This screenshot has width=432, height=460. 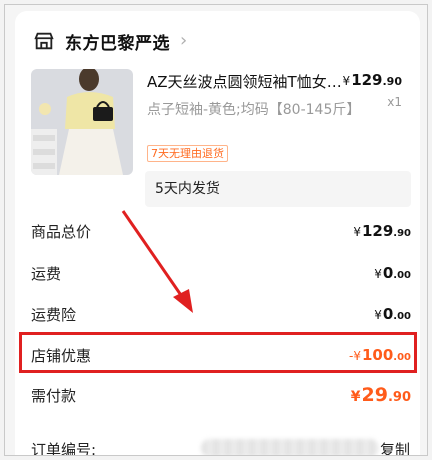 I want to click on order-number-label: 订单编号:, so click(x=64, y=448).